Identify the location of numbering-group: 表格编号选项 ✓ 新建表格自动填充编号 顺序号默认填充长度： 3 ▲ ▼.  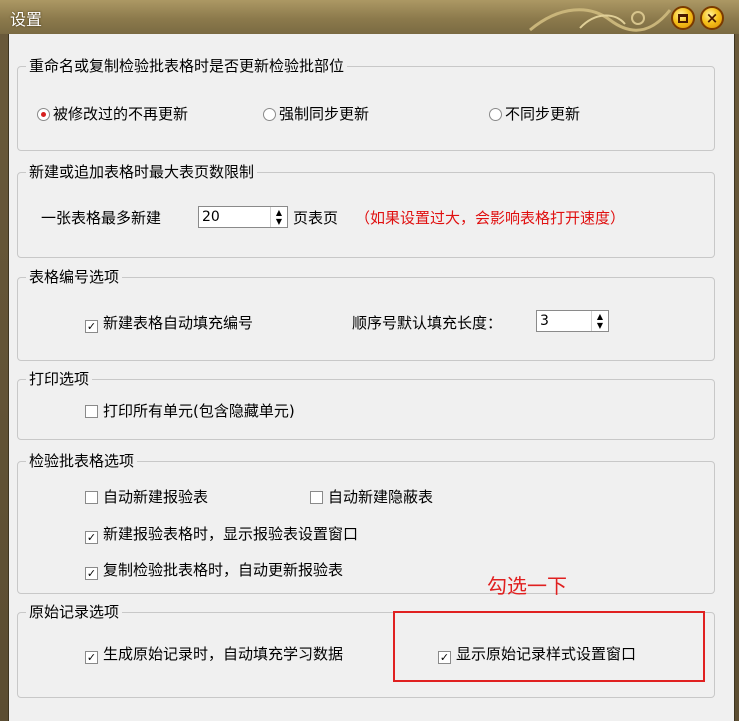
(366, 314).